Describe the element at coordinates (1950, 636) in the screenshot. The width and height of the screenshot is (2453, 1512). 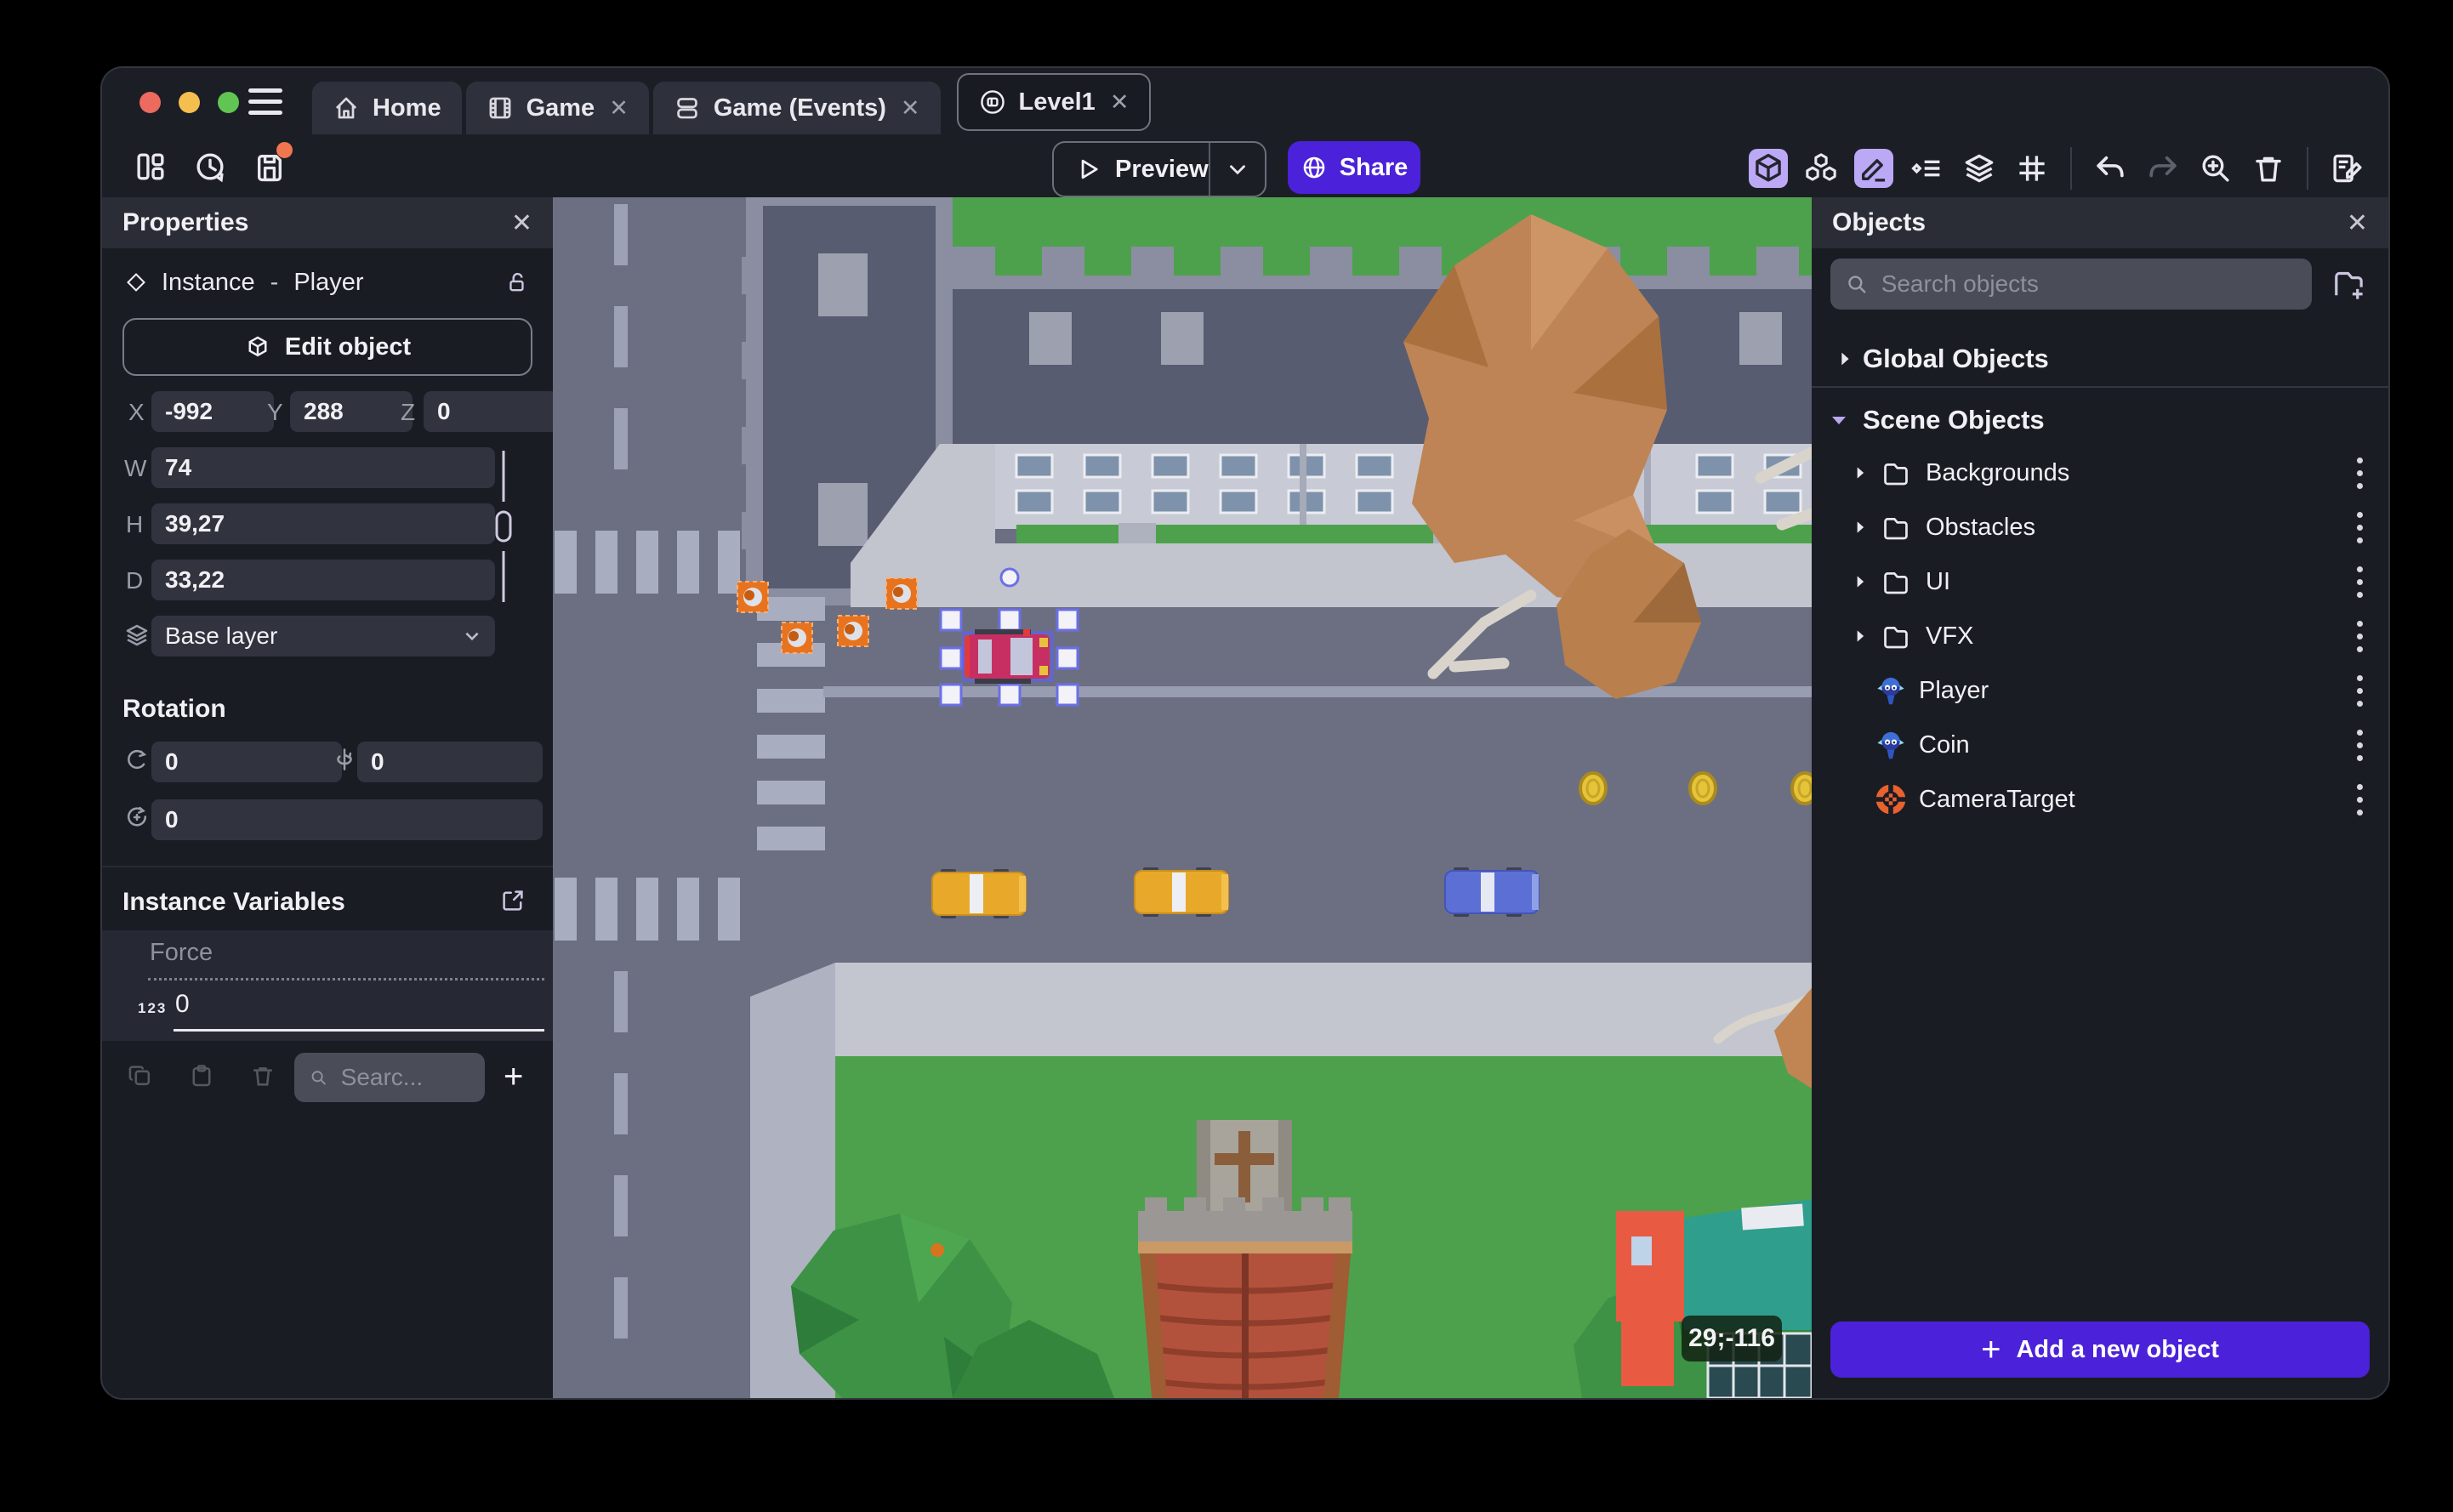
I see `folder-name: VFX` at that location.